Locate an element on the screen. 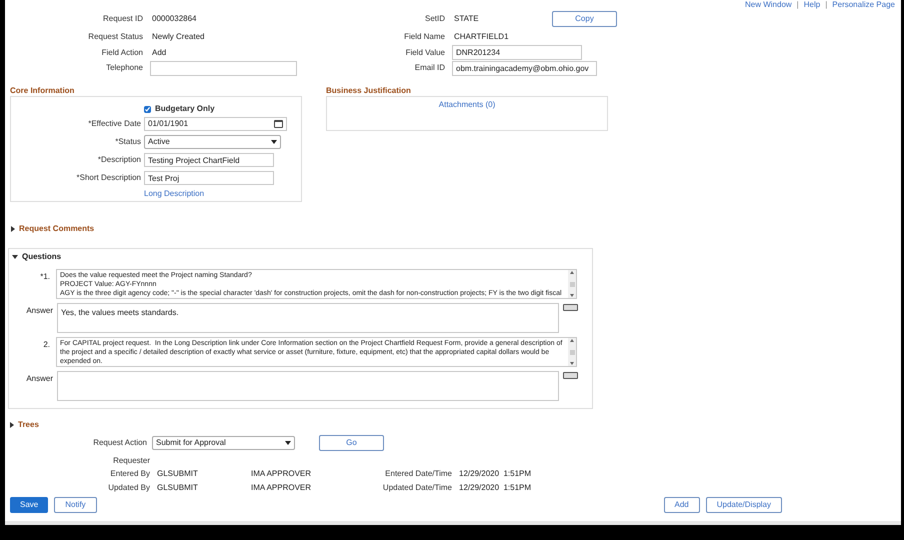 This screenshot has width=904, height=540. field-label: *Short Description is located at coordinates (109, 178).